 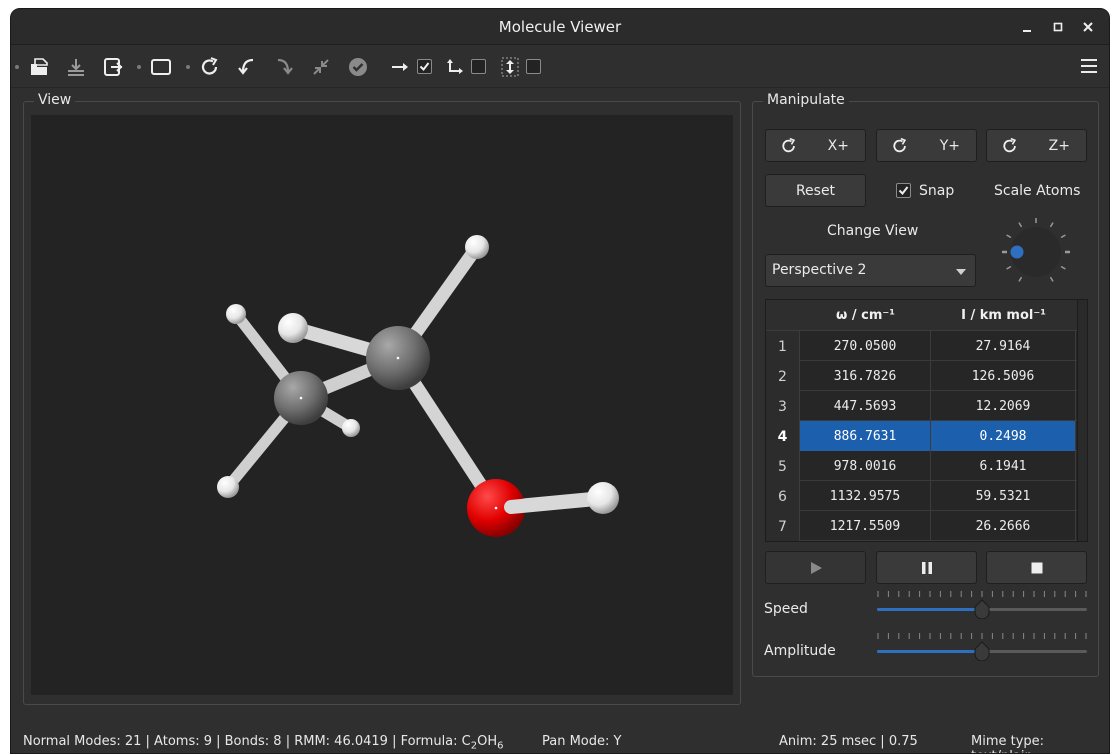 What do you see at coordinates (783, 466) in the screenshot?
I see `row-number: 5` at bounding box center [783, 466].